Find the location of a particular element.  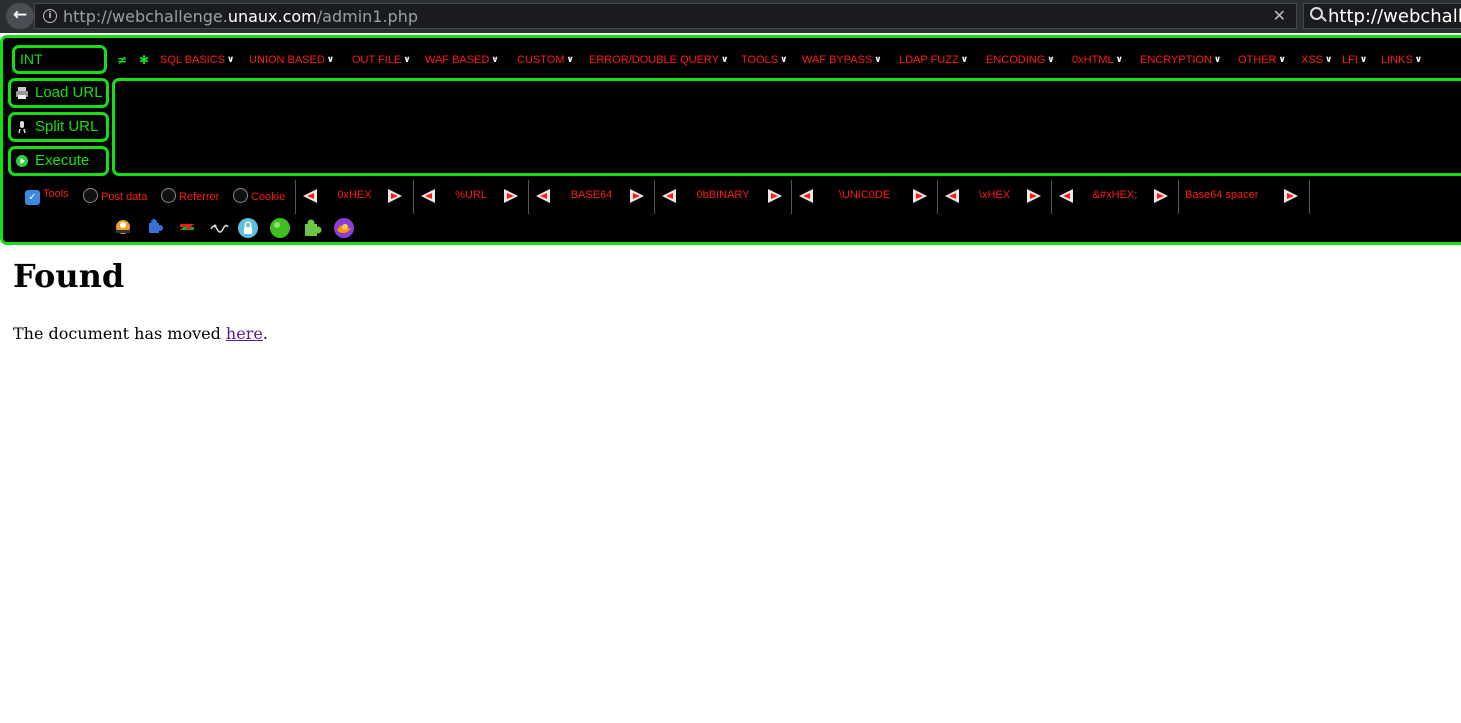

puzzle-icon is located at coordinates (155, 227).